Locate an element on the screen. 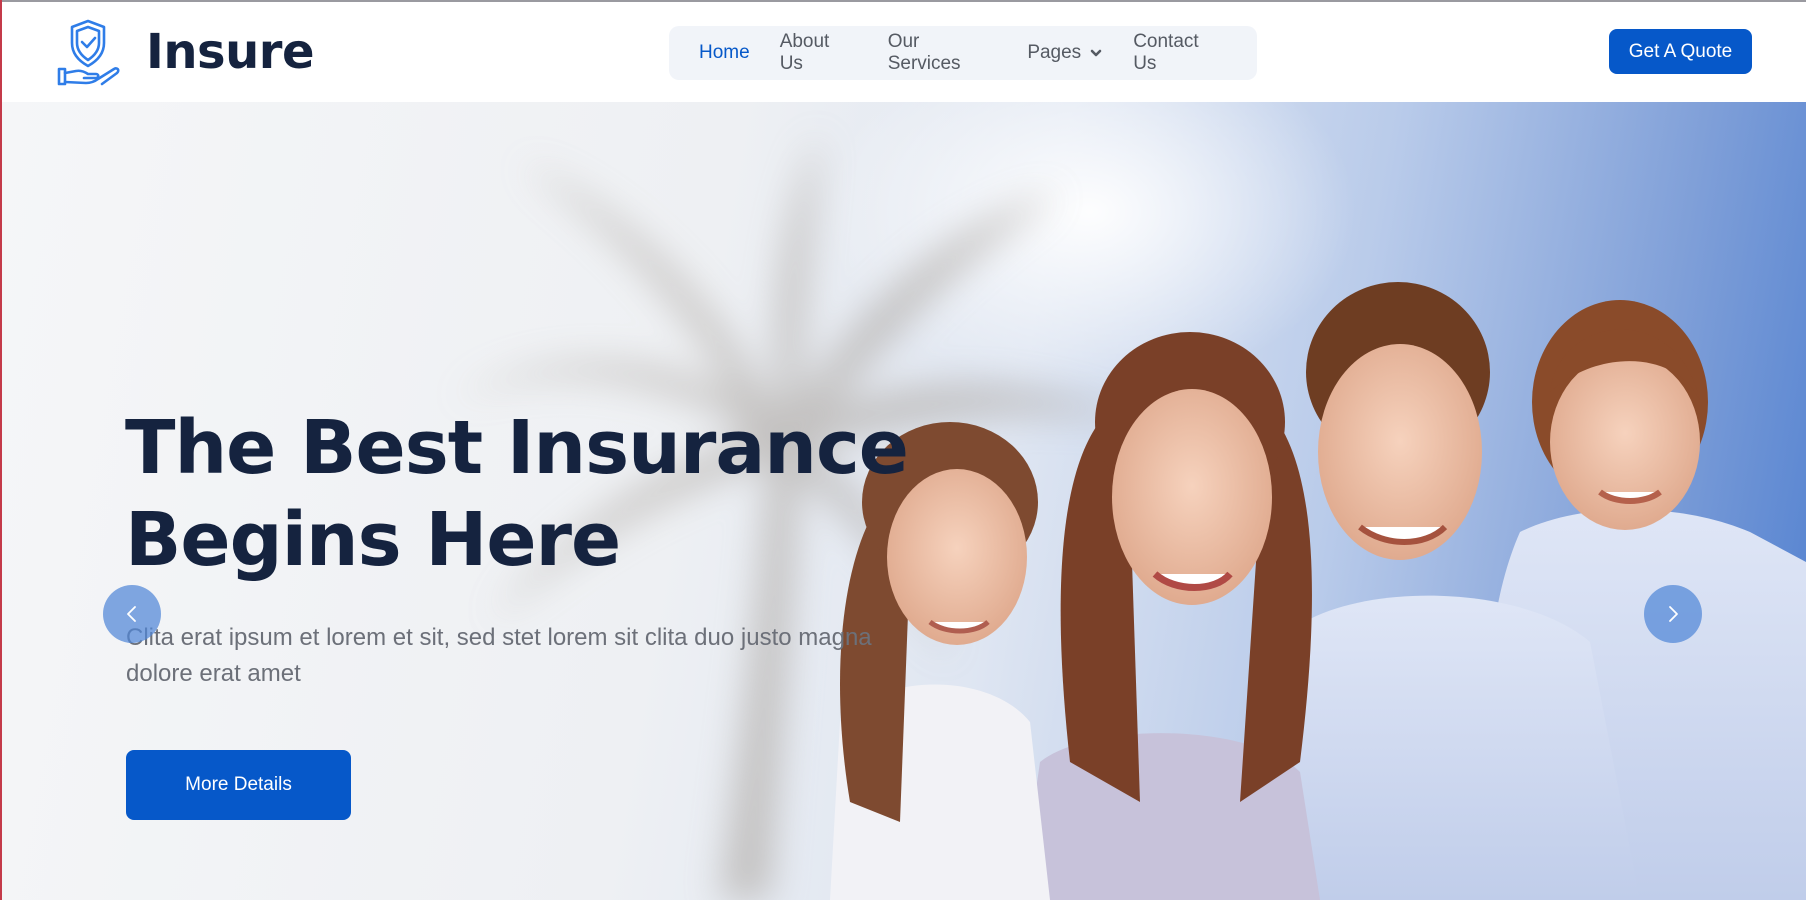 The height and width of the screenshot is (900, 1806). nav-item-our-services: Our Services is located at coordinates (943, 53).